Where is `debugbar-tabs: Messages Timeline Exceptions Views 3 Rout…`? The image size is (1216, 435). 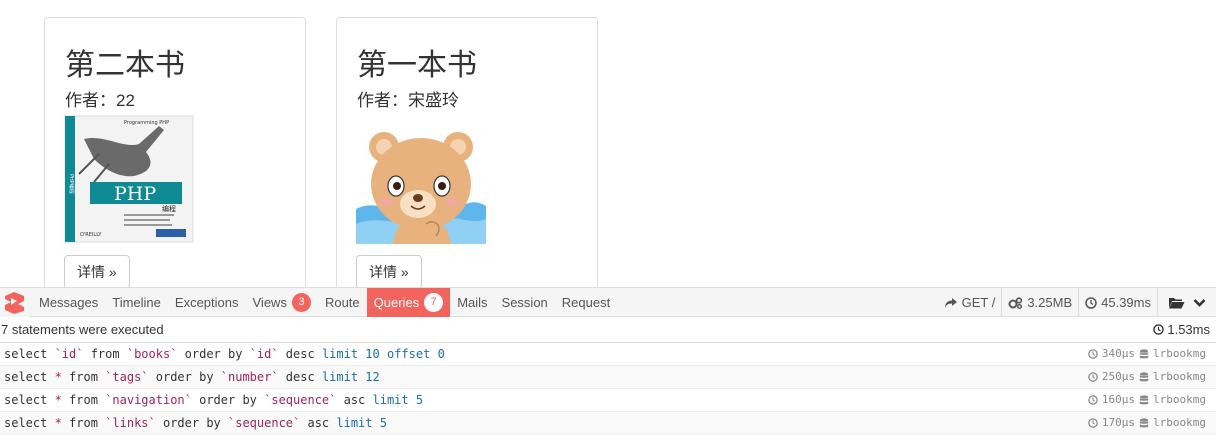 debugbar-tabs: Messages Timeline Exceptions Views 3 Rout… is located at coordinates (324, 302).